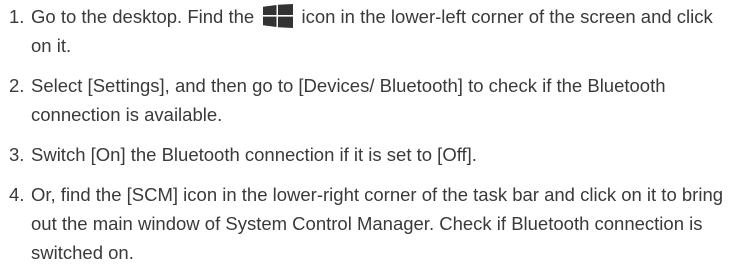 The width and height of the screenshot is (739, 276). What do you see at coordinates (17, 194) in the screenshot?
I see `step-number: 4.` at bounding box center [17, 194].